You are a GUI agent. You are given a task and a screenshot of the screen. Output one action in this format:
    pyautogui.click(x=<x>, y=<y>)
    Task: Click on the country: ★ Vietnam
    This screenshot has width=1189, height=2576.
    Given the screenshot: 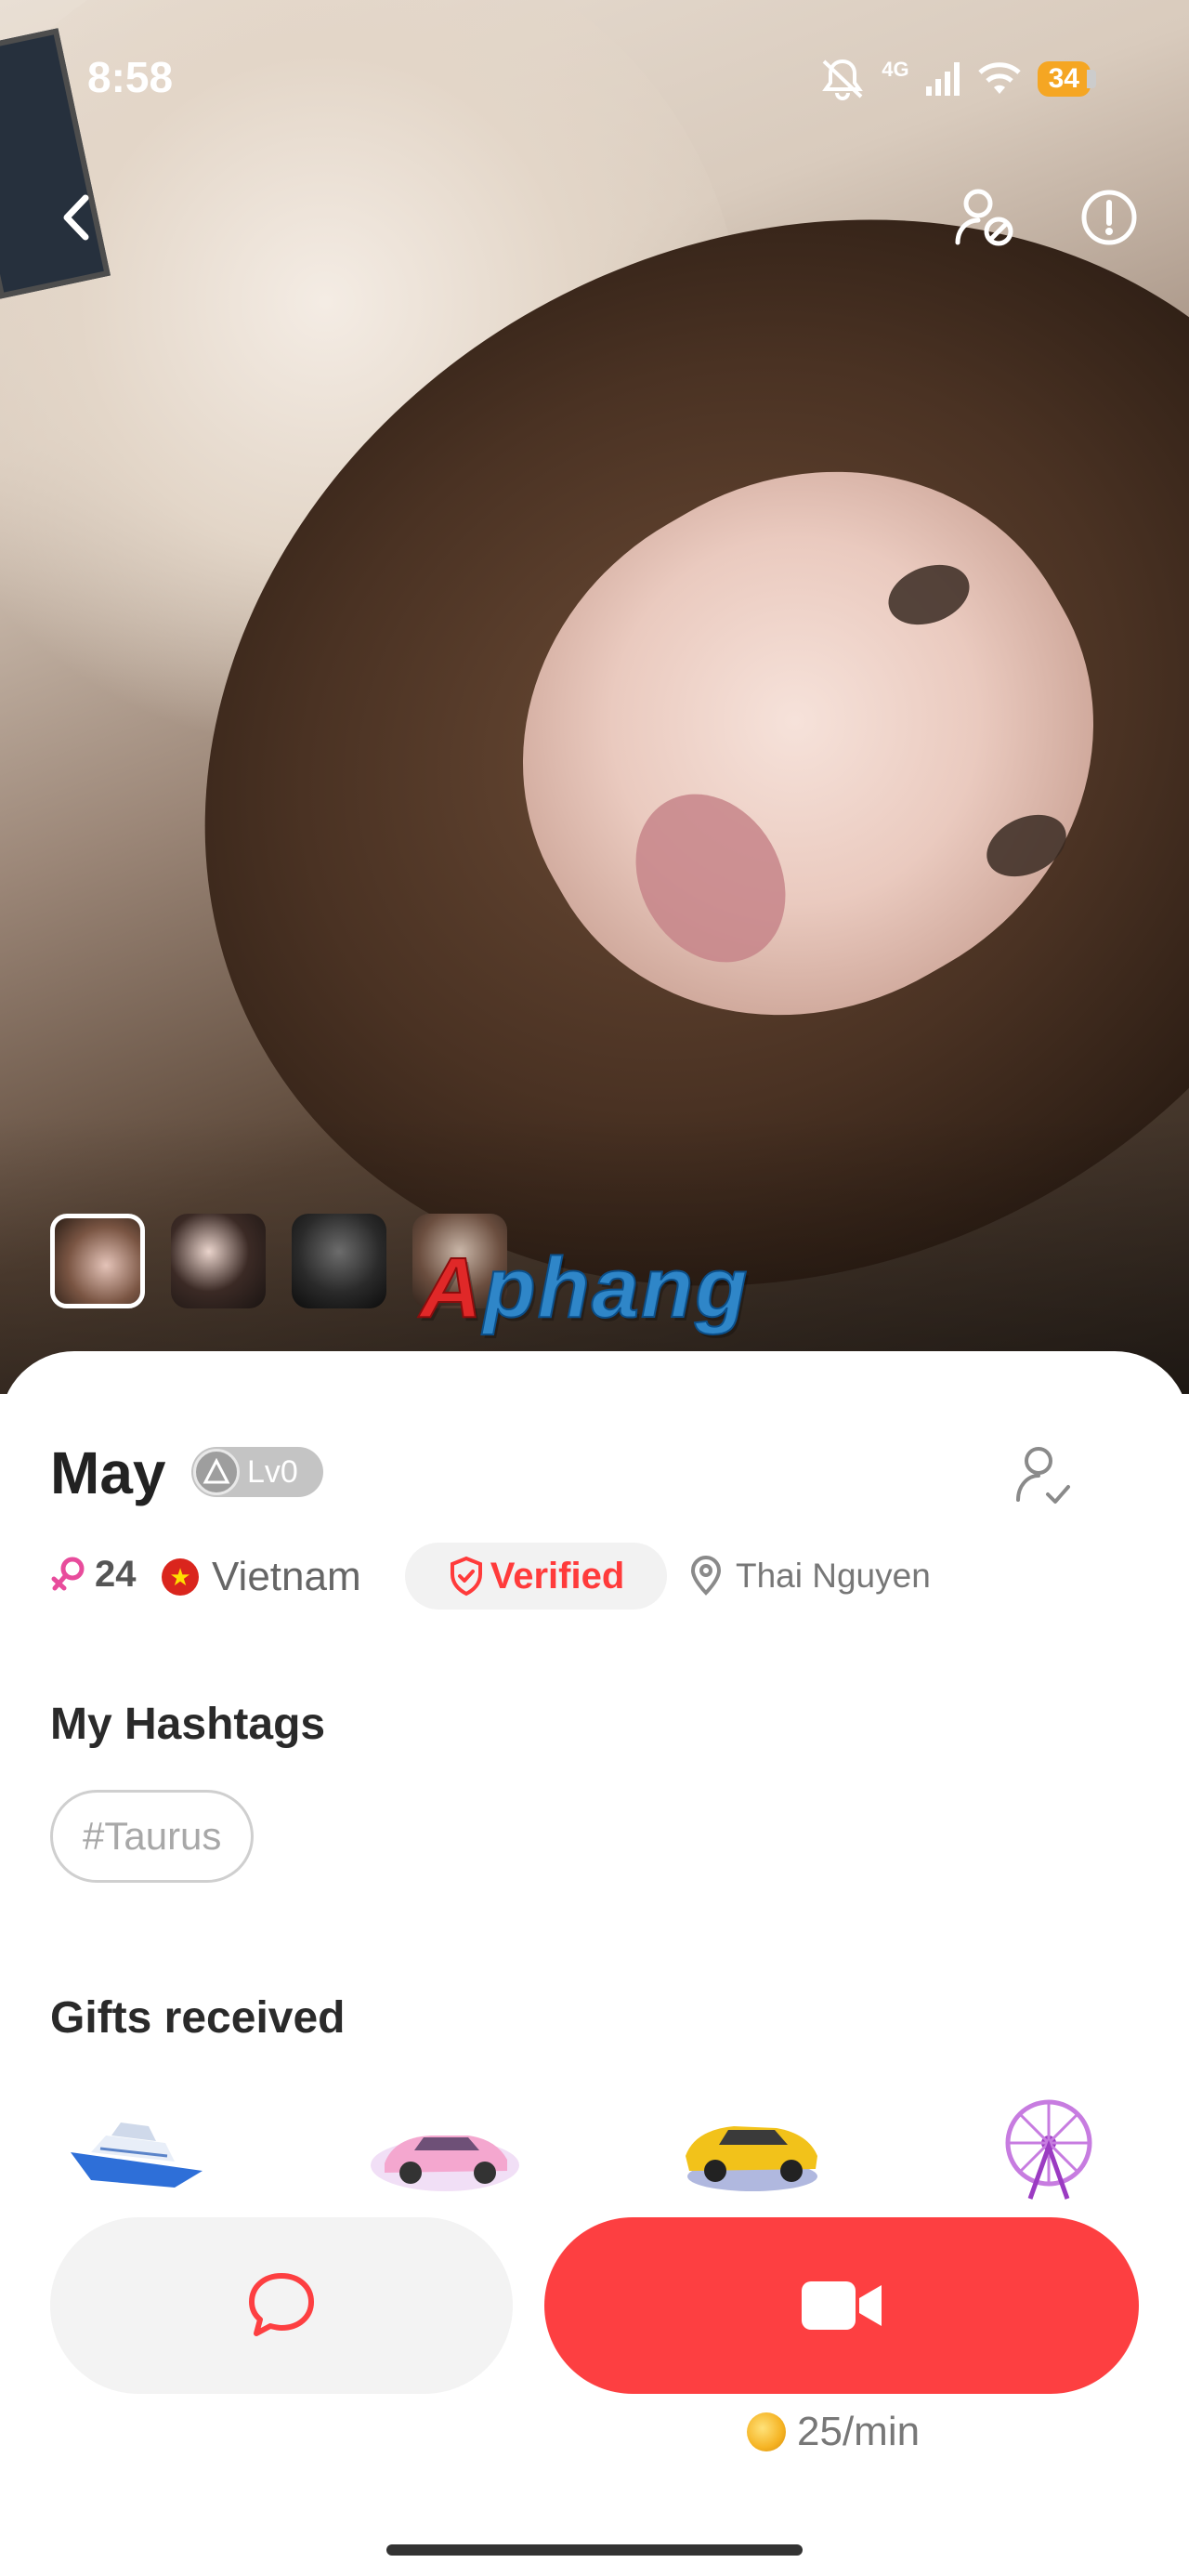 What is the action you would take?
    pyautogui.click(x=261, y=1577)
    